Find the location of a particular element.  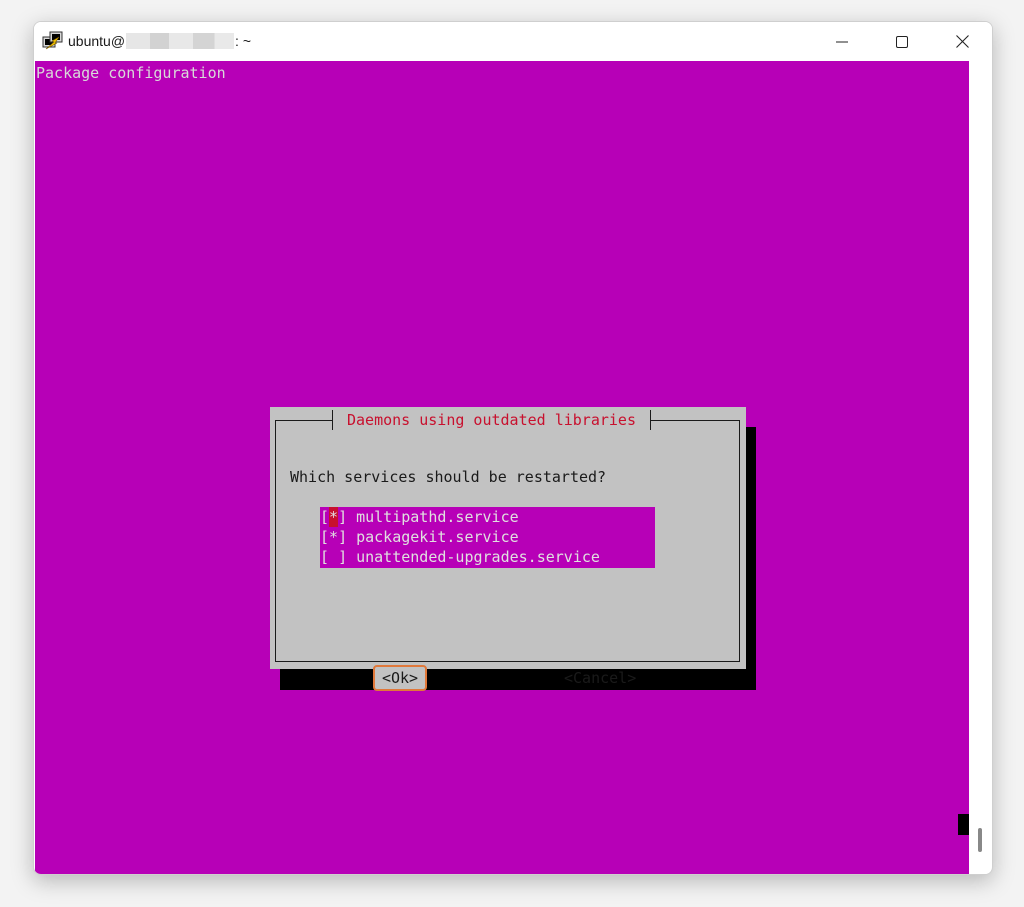

window-title-suffix: : ~ is located at coordinates (243, 41).